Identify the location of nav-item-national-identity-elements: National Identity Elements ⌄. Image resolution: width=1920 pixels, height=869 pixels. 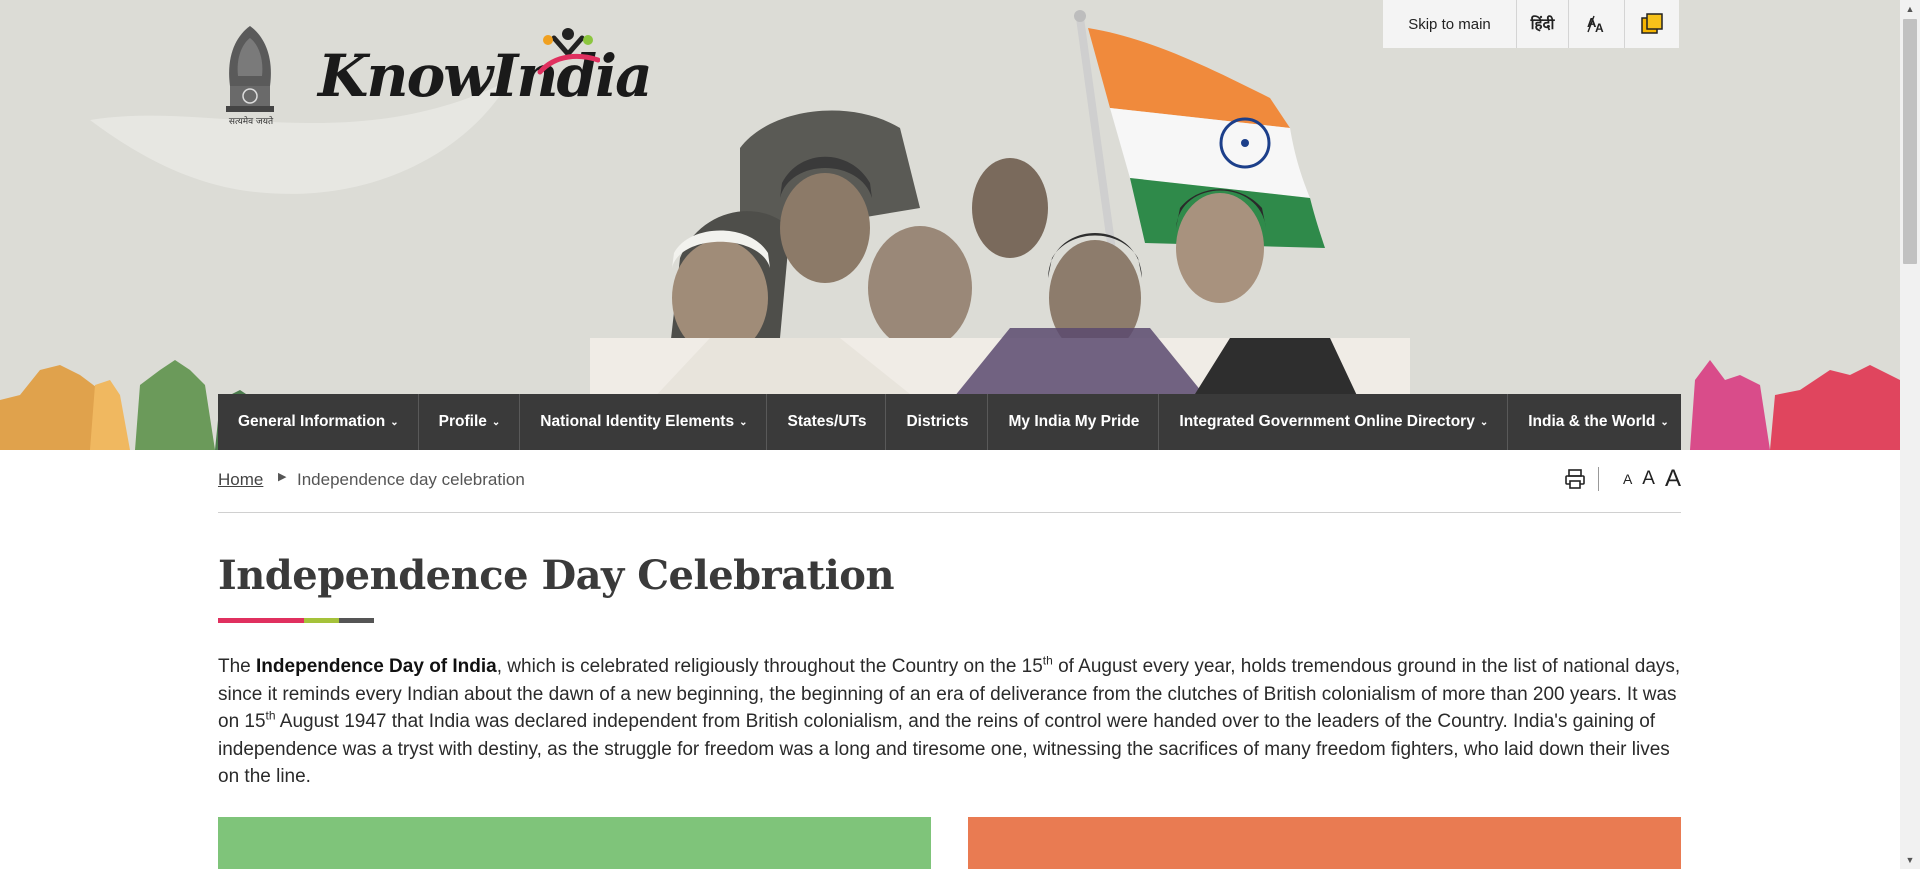
(644, 422).